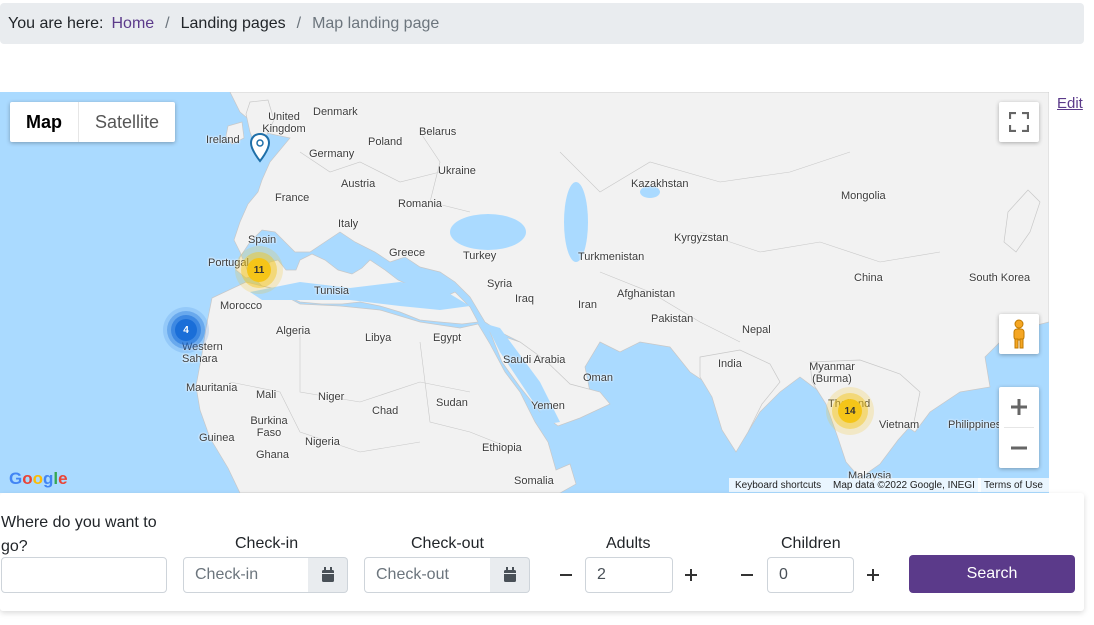 This screenshot has width=1094, height=625. Describe the element at coordinates (672, 319) in the screenshot. I see `country-label: Pakistan` at that location.